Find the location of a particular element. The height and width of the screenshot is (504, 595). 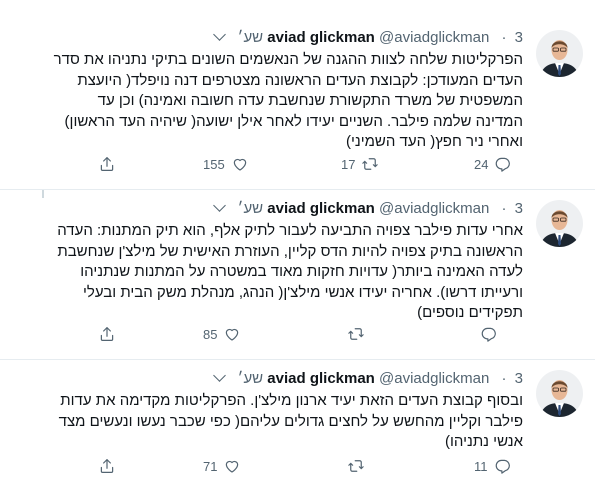

thread-line is located at coordinates (43, 194).